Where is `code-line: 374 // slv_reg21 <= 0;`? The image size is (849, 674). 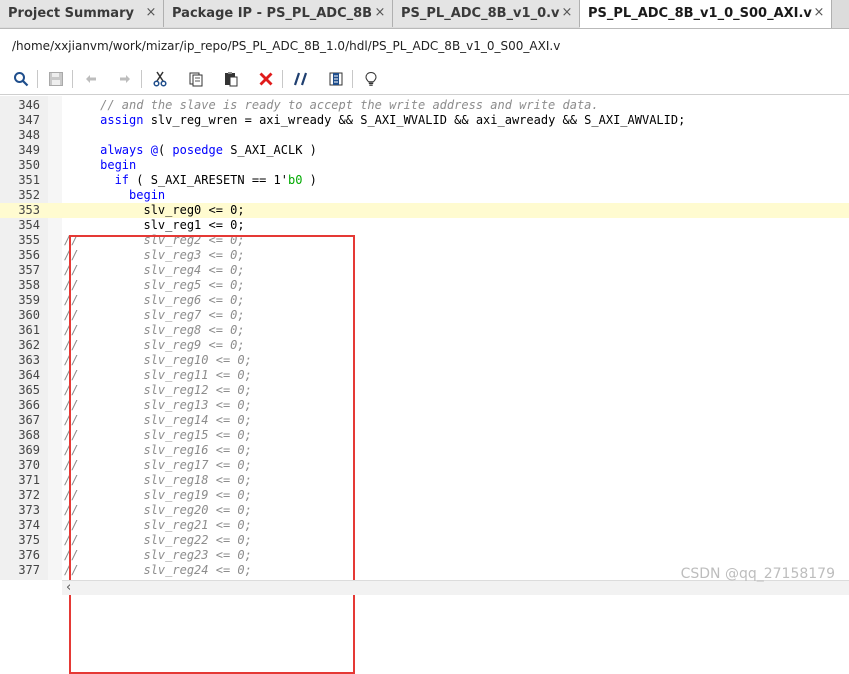
code-line: 374 // slv_reg21 <= 0; is located at coordinates (424, 525).